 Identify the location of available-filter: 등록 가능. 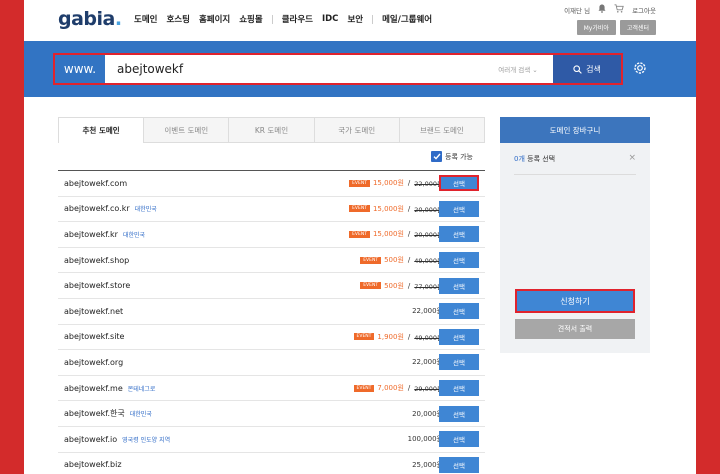
(452, 156).